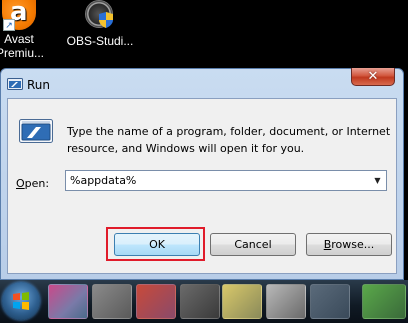  I want to click on avast-icon: a ↗, so click(19, 15).